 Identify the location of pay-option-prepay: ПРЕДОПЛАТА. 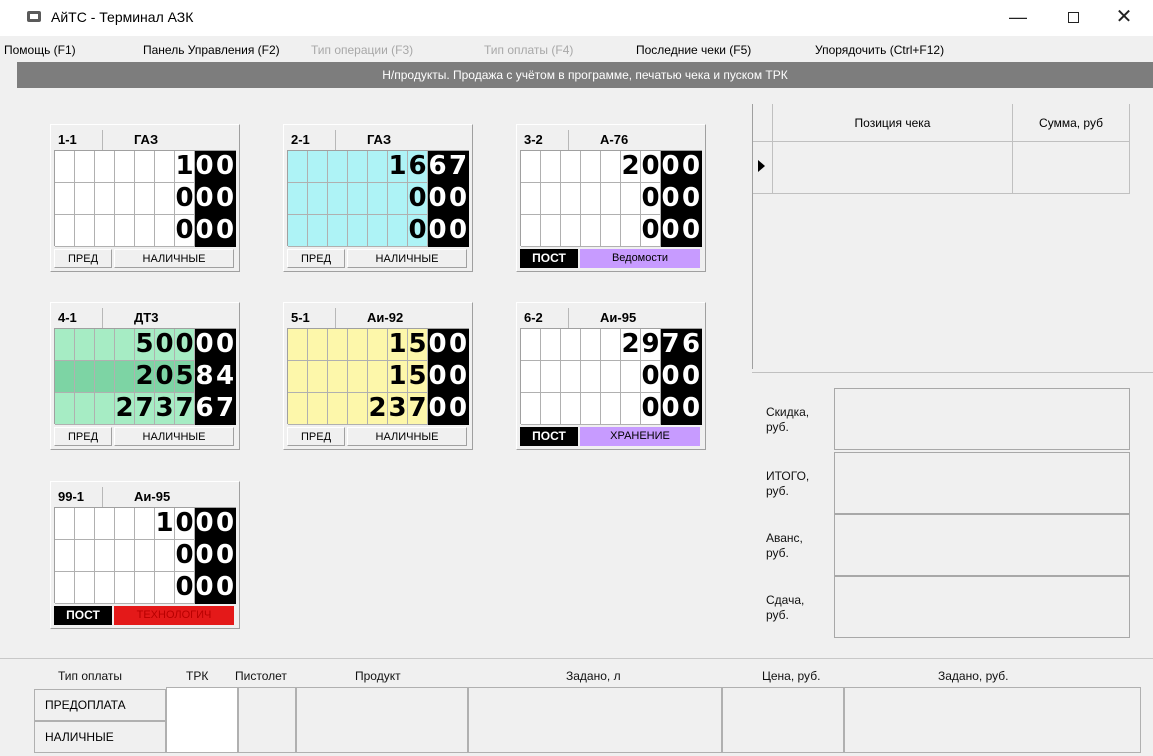
(100, 705).